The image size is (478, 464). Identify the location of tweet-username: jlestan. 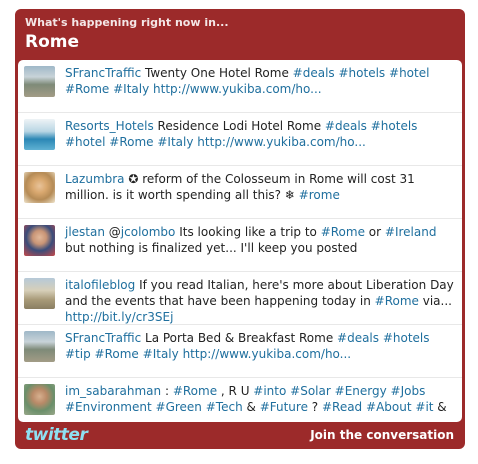
(85, 232).